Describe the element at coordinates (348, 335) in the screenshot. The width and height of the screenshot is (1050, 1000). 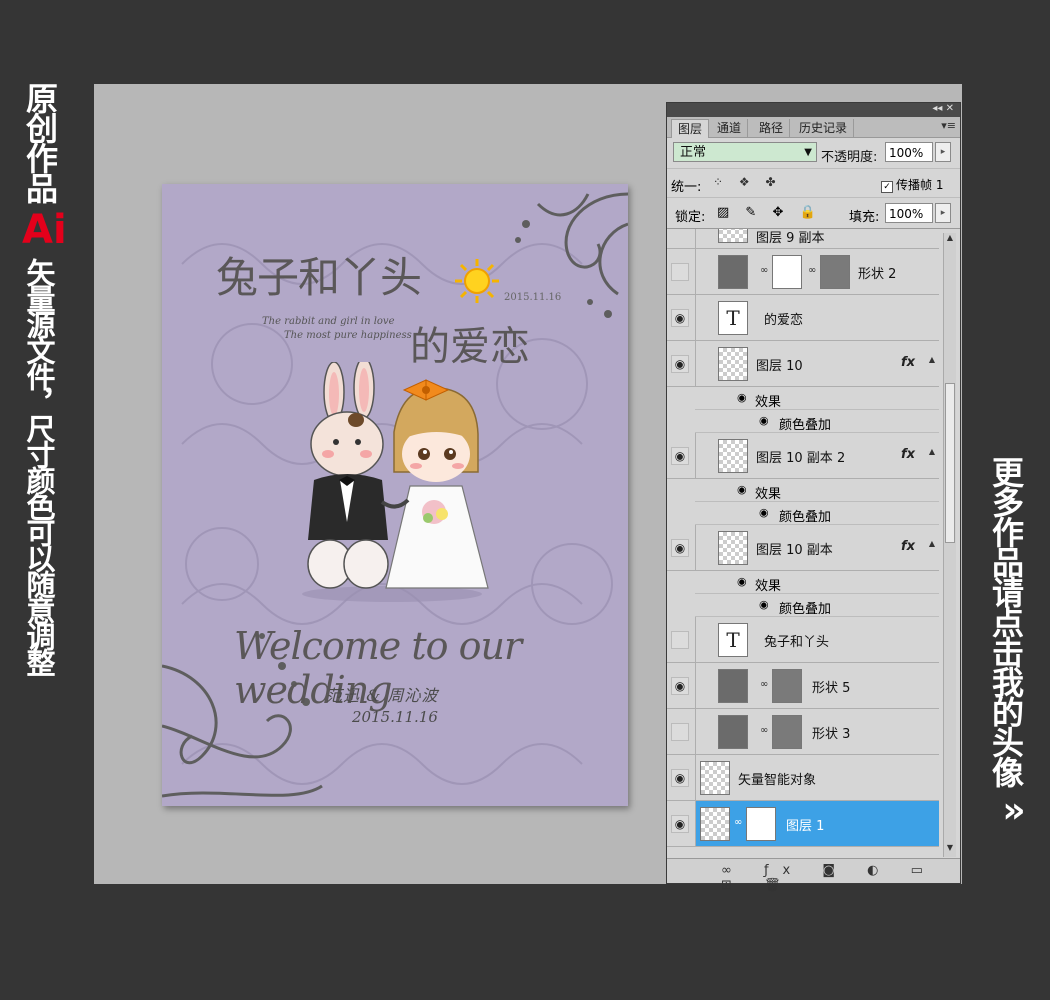
I see `poster-subtitle-2: The most pure happiness` at that location.